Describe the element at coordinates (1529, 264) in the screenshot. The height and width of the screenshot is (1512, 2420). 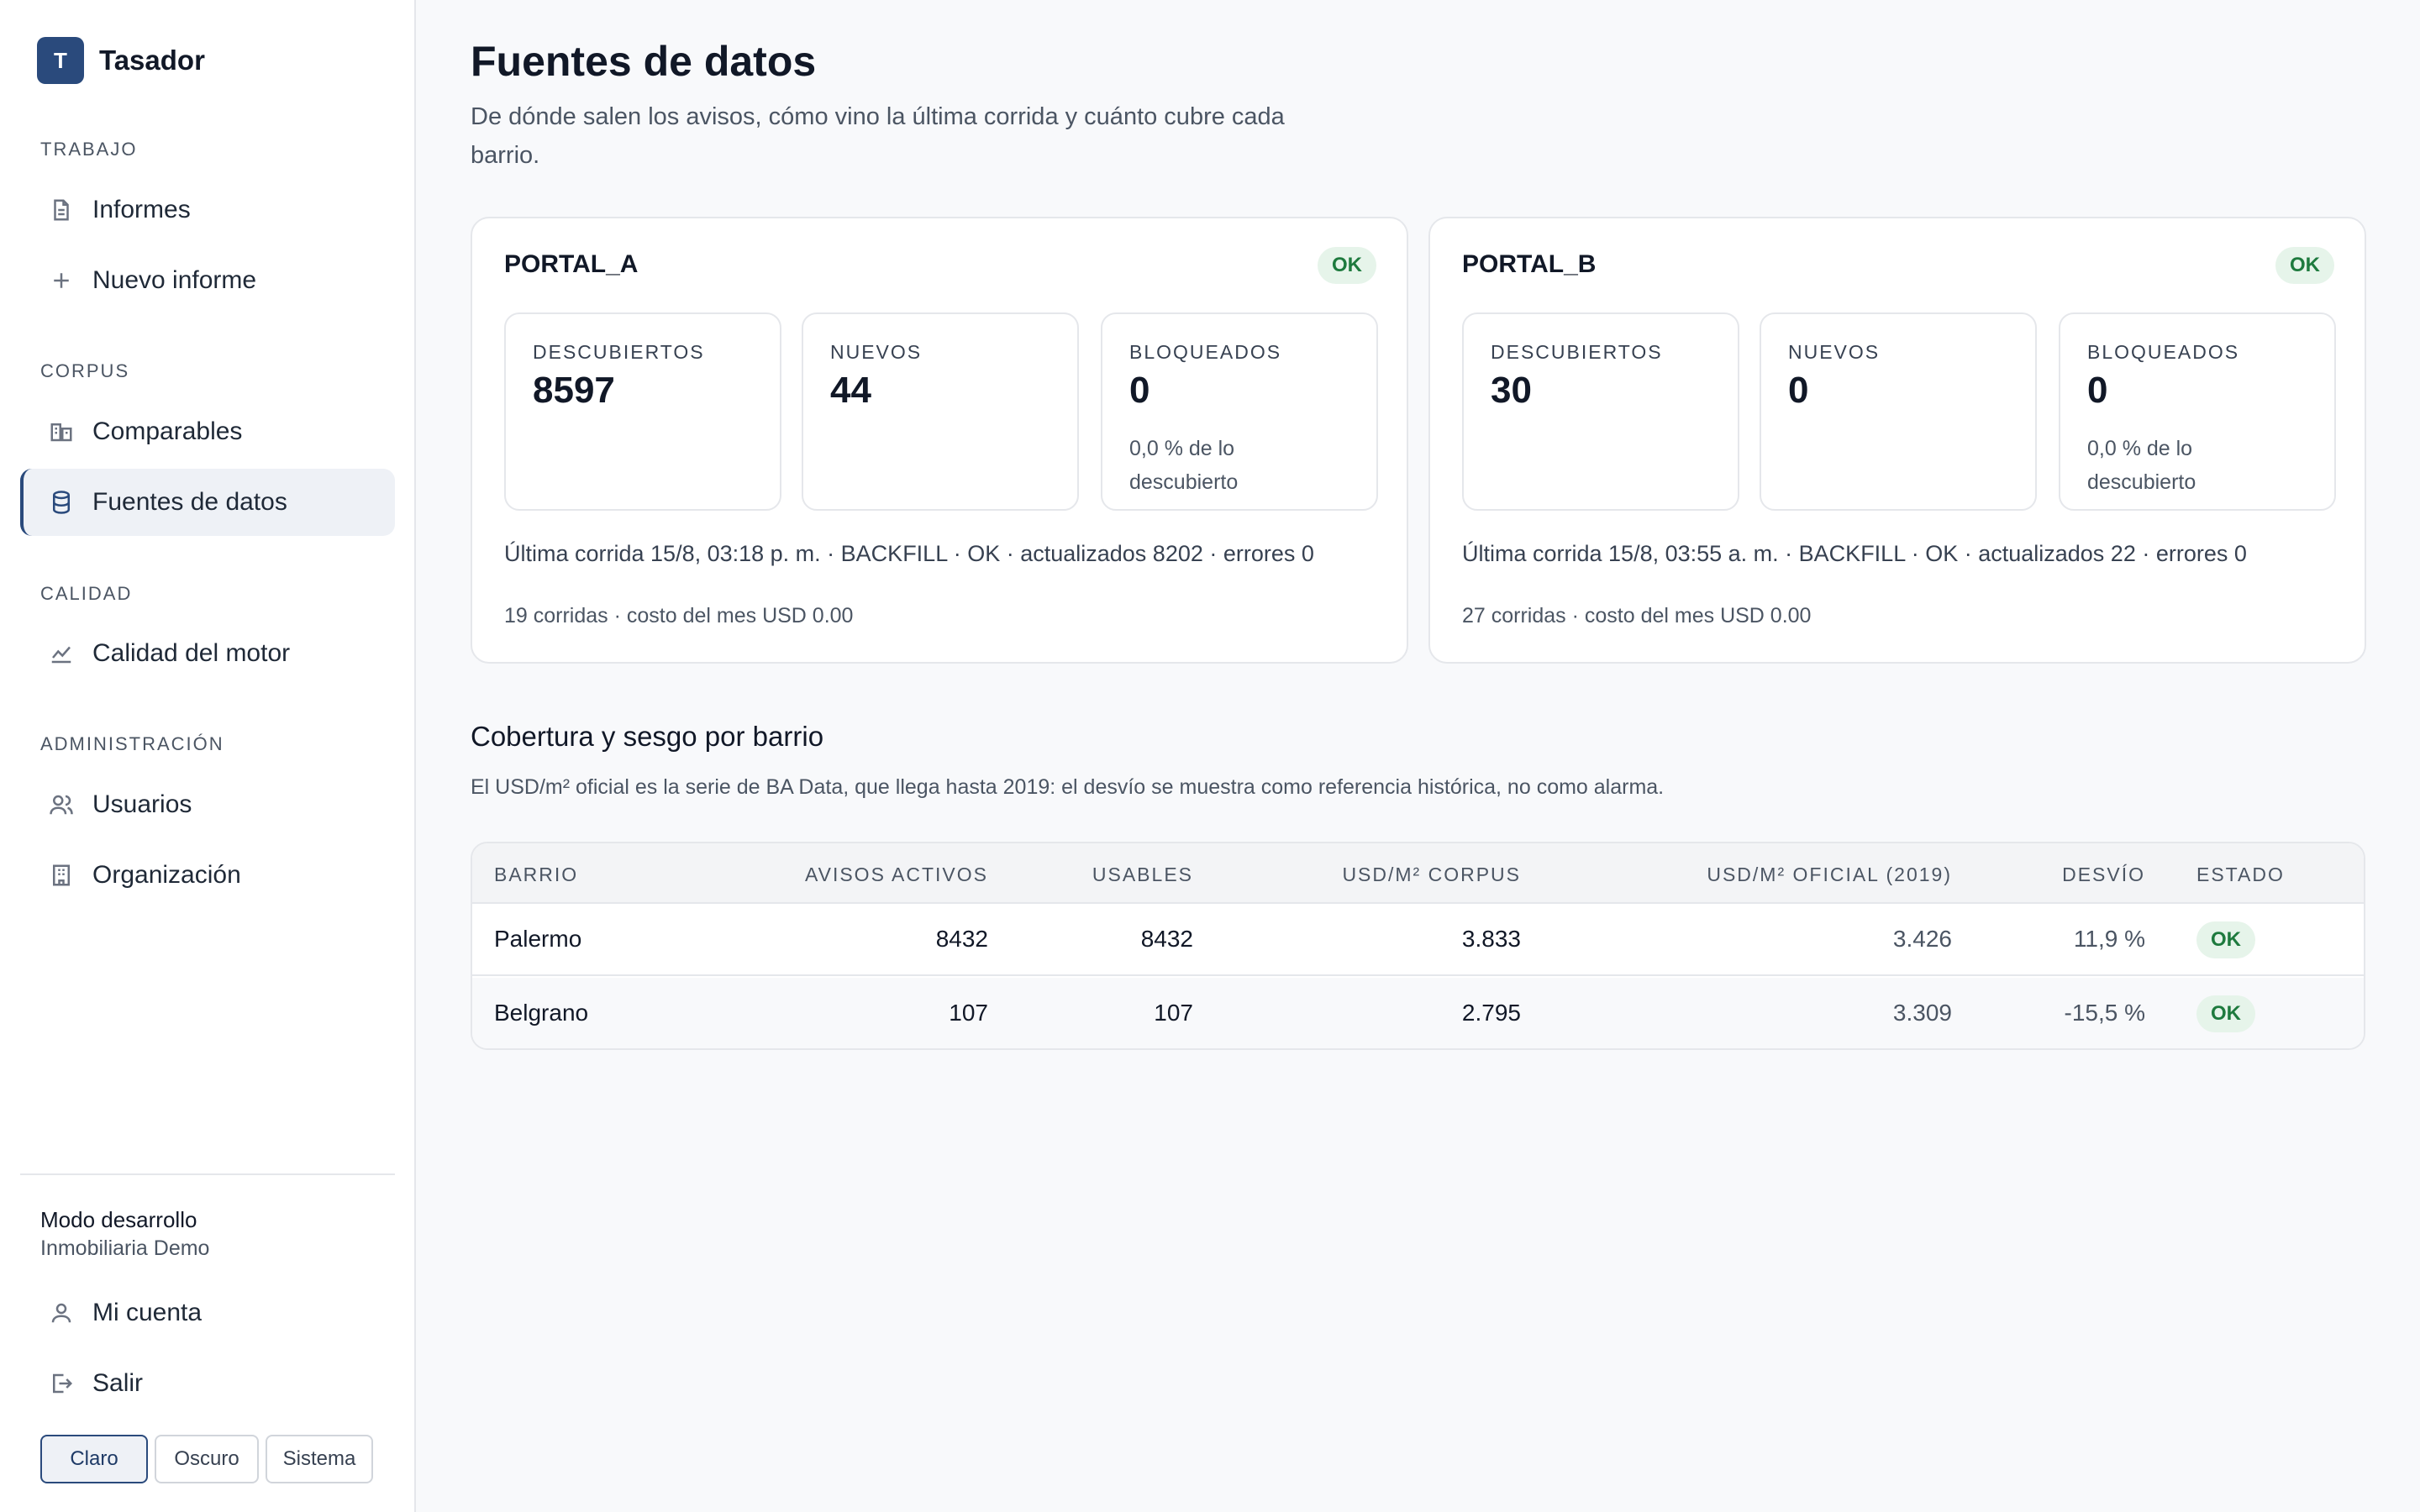
I see `source-name: PORTAL_B` at that location.